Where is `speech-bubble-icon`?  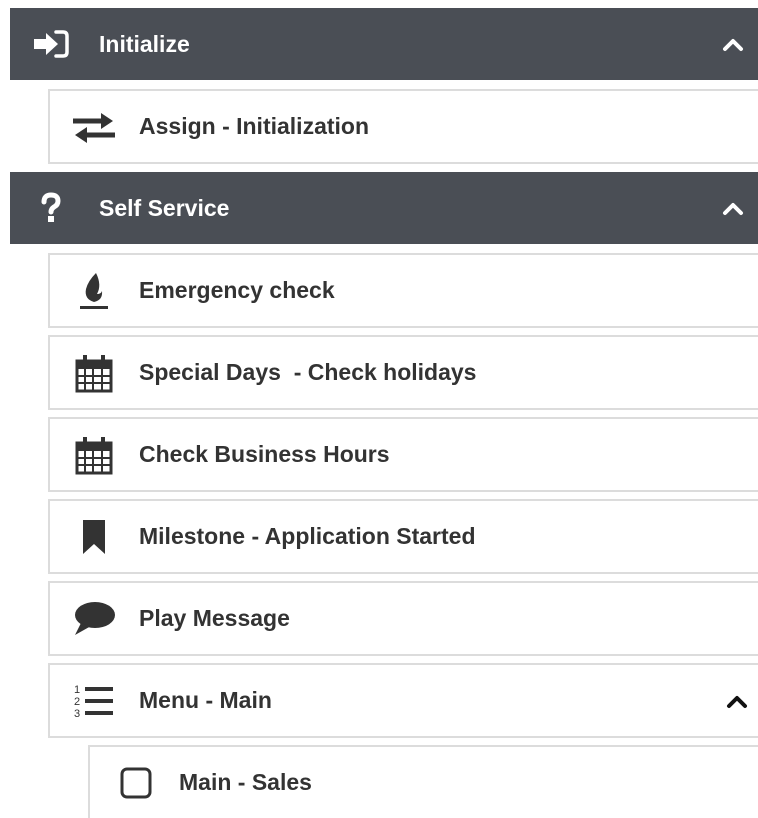 speech-bubble-icon is located at coordinates (94, 619).